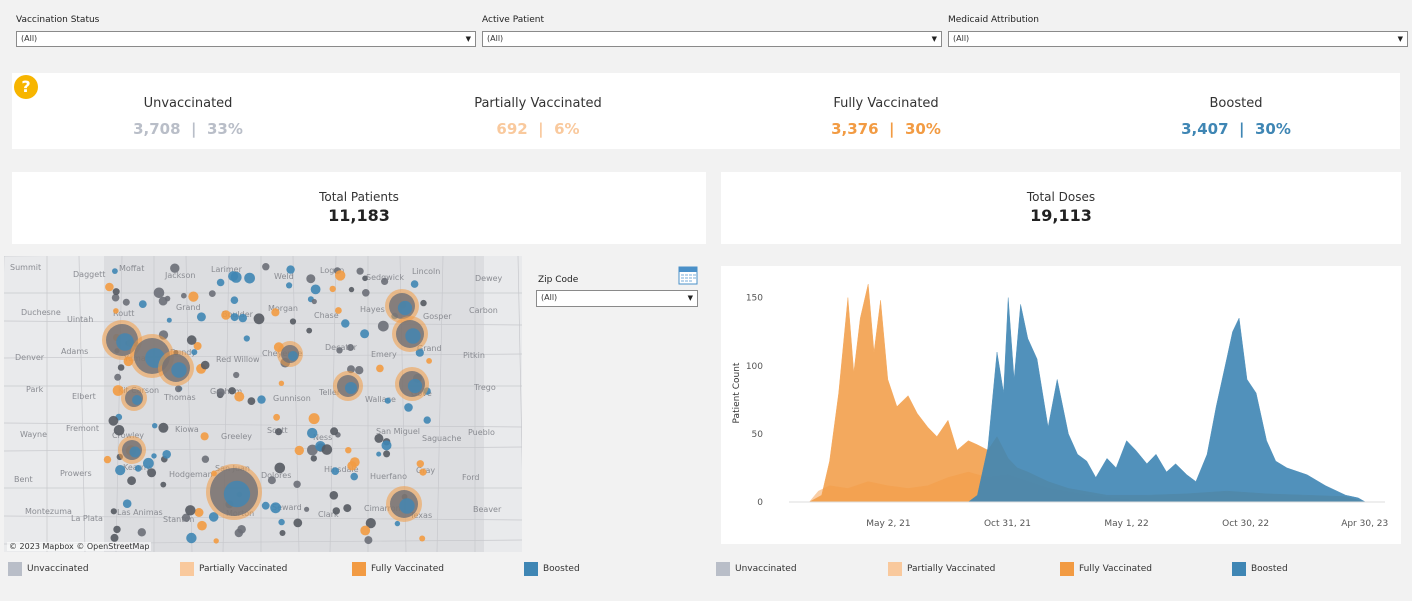 This screenshot has width=1412, height=601. I want to click on vaccination-status-select: (All) ▼, so click(246, 39).